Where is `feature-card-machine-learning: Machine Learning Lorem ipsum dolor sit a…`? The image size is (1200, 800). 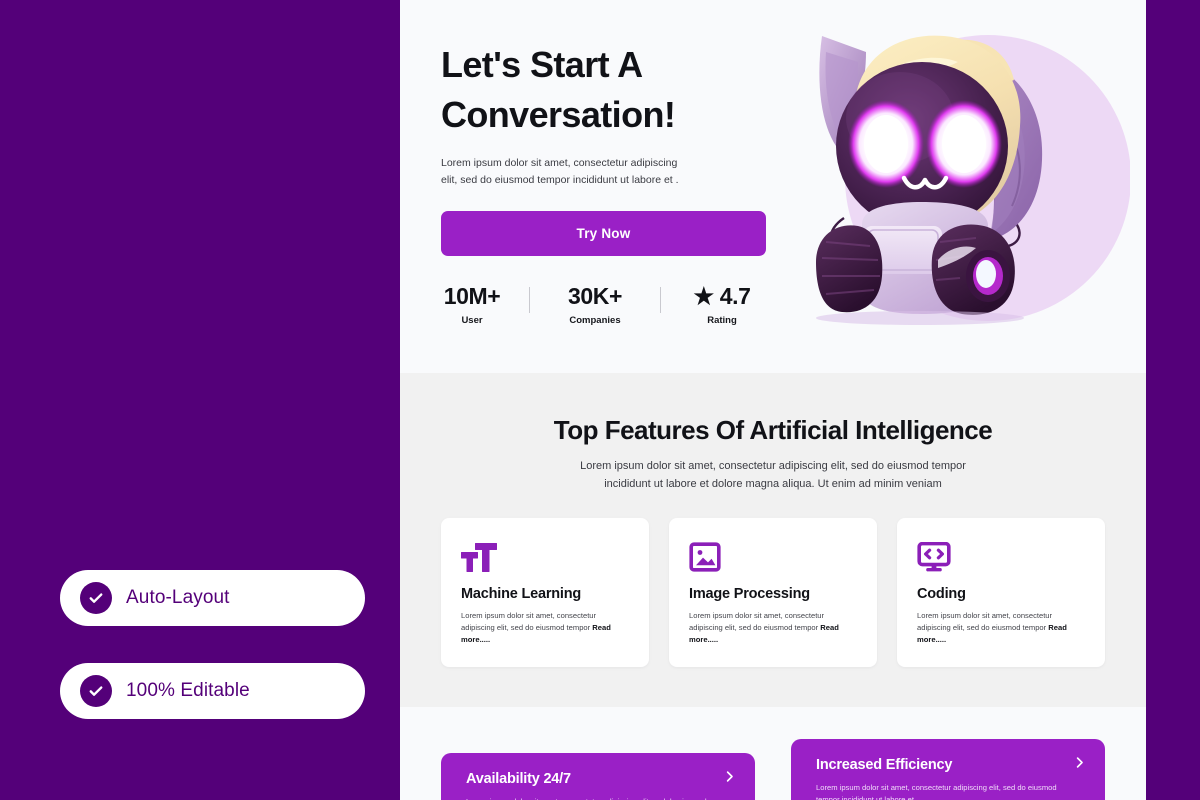 feature-card-machine-learning: Machine Learning Lorem ipsum dolor sit a… is located at coordinates (545, 592).